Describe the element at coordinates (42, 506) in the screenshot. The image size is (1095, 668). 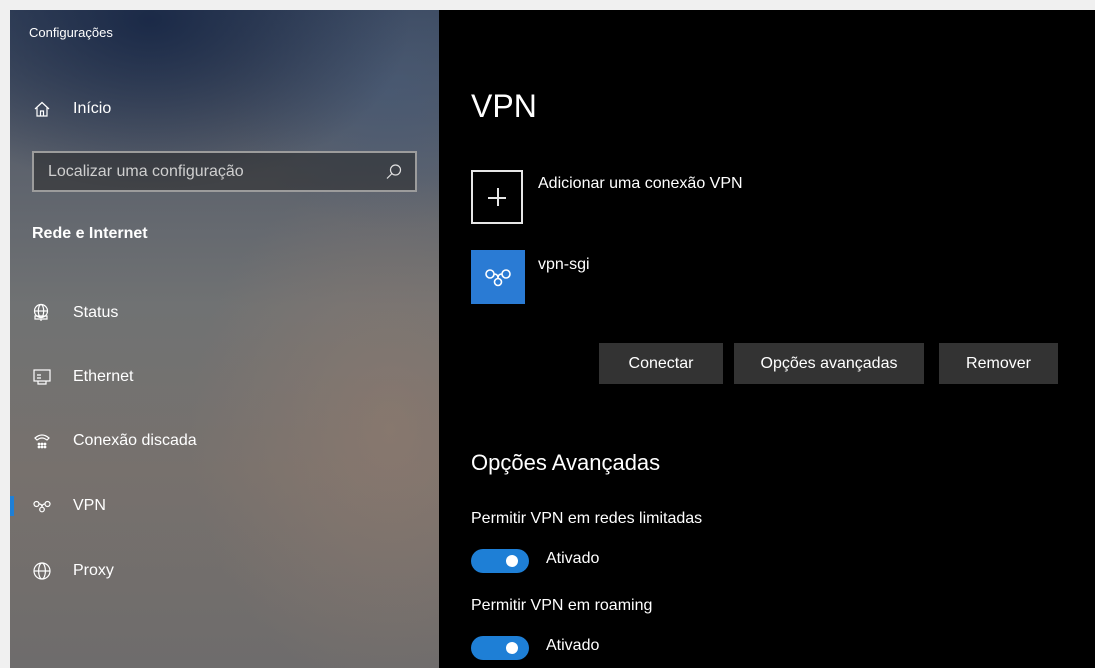
I see `vpn-icon` at that location.